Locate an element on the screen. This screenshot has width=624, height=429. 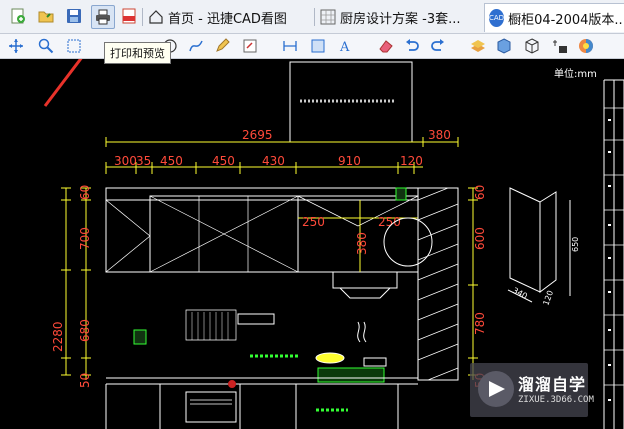
zoom-icon is located at coordinates (46, 46).